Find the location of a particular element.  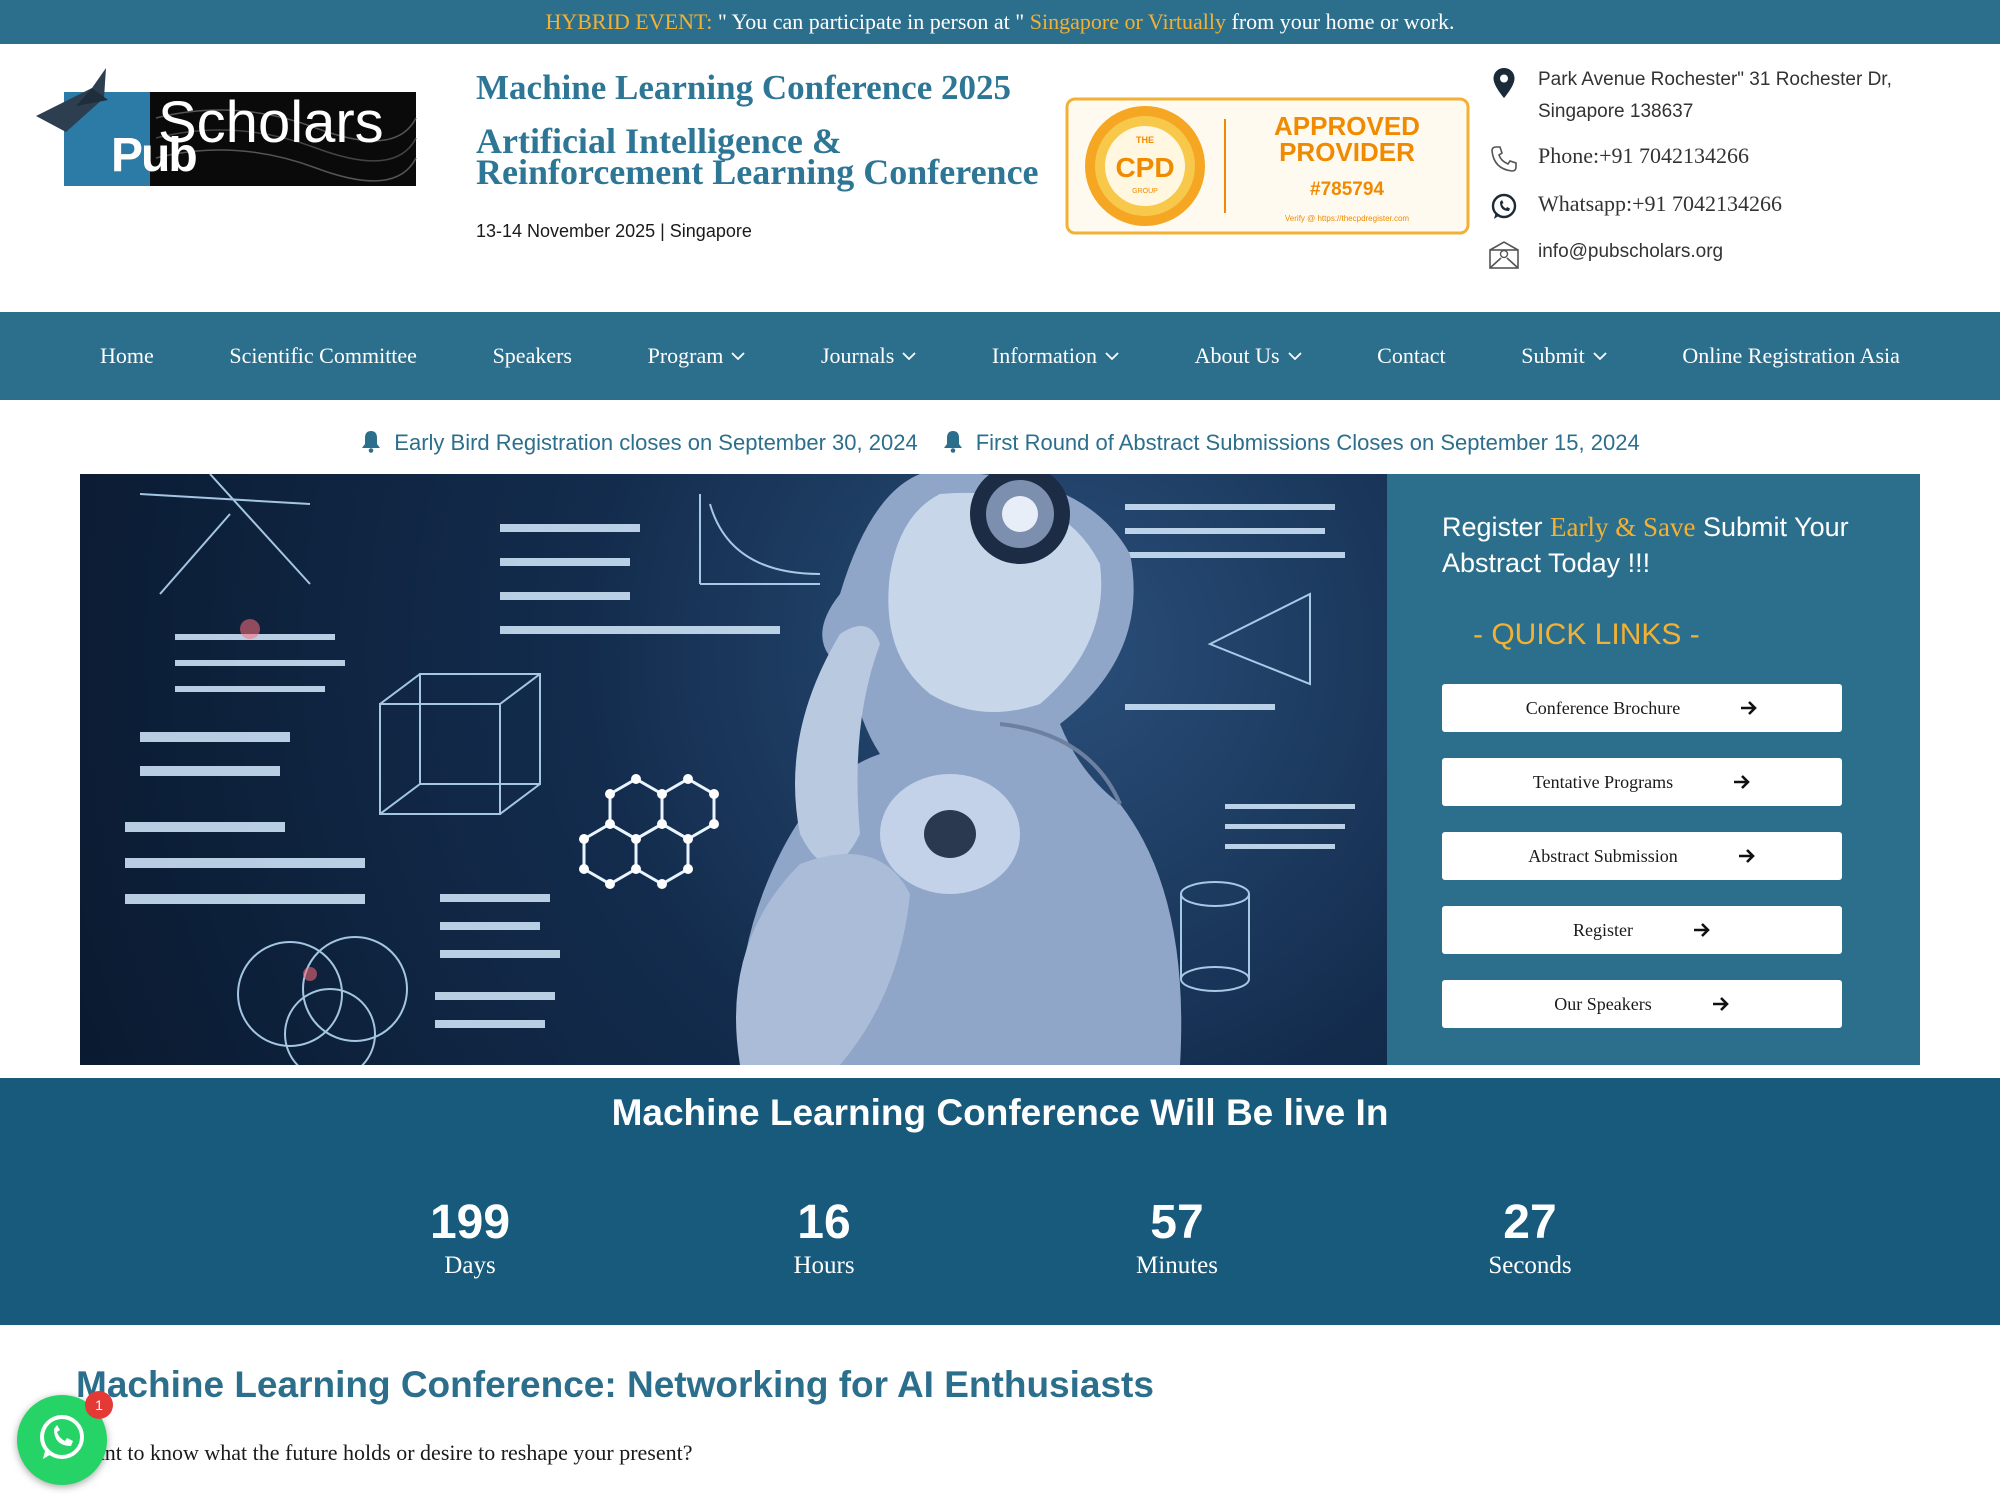

nav-contact: Contact is located at coordinates (1411, 356).